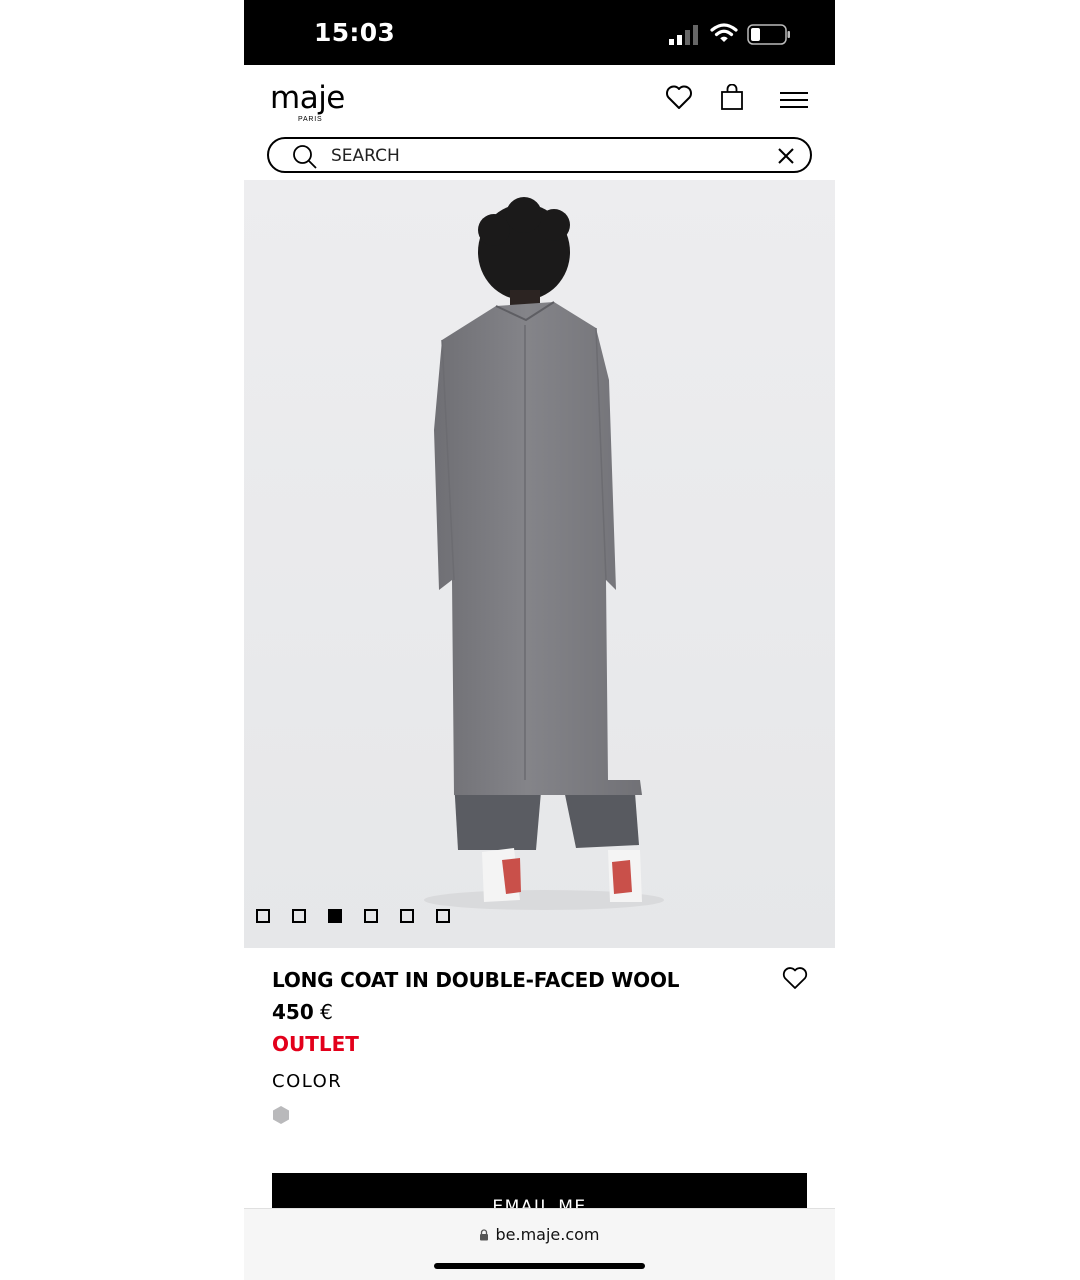 The height and width of the screenshot is (1280, 1080). What do you see at coordinates (355, 32) in the screenshot?
I see `status-time: 15:03` at bounding box center [355, 32].